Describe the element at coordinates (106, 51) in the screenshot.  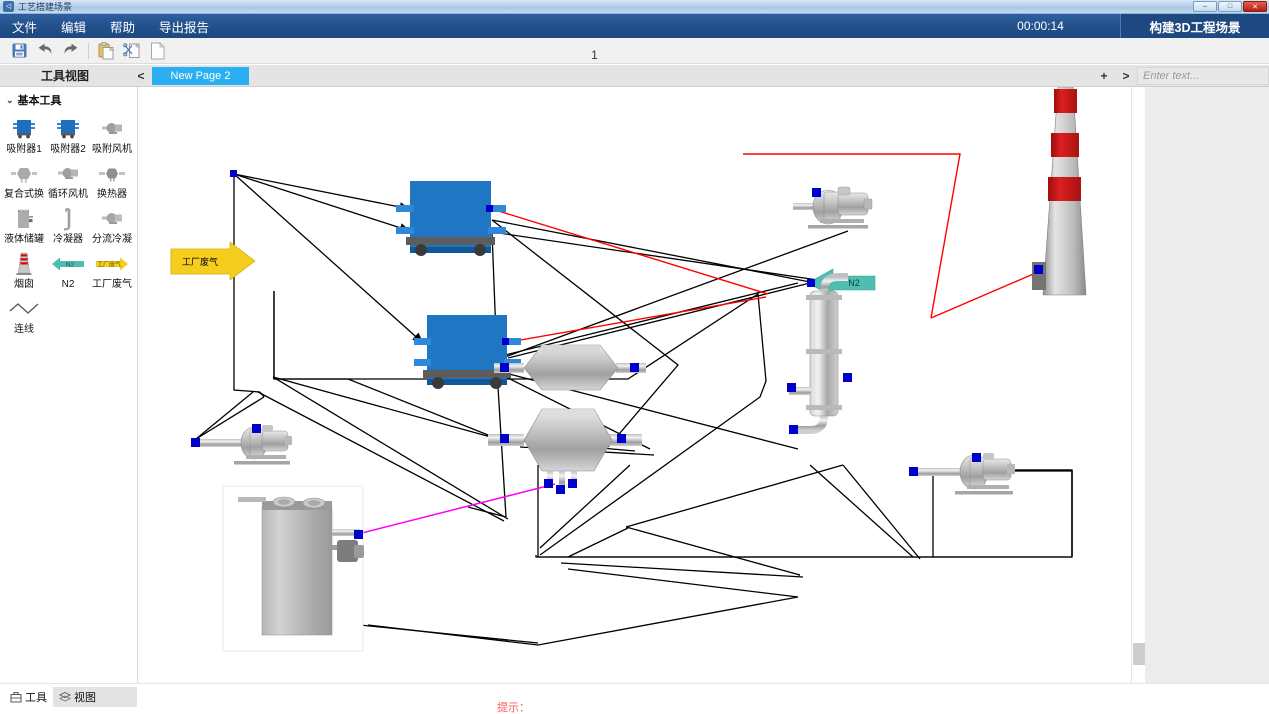
I see `paste-icon` at that location.